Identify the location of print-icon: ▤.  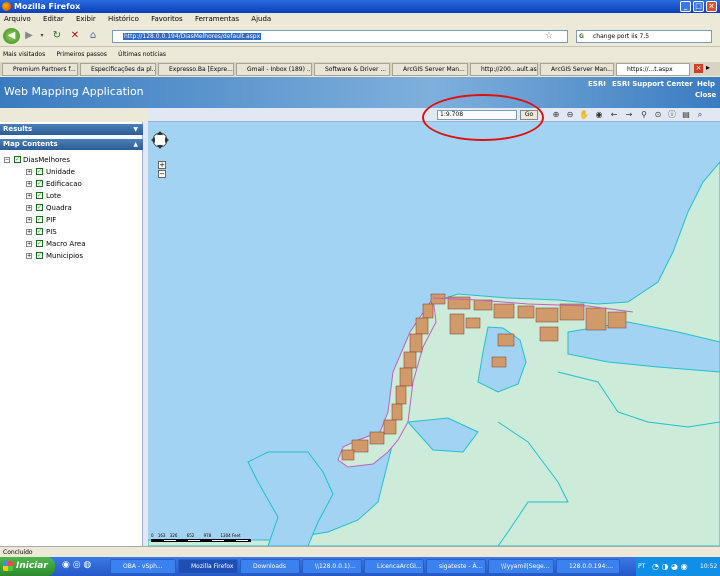
(686, 115).